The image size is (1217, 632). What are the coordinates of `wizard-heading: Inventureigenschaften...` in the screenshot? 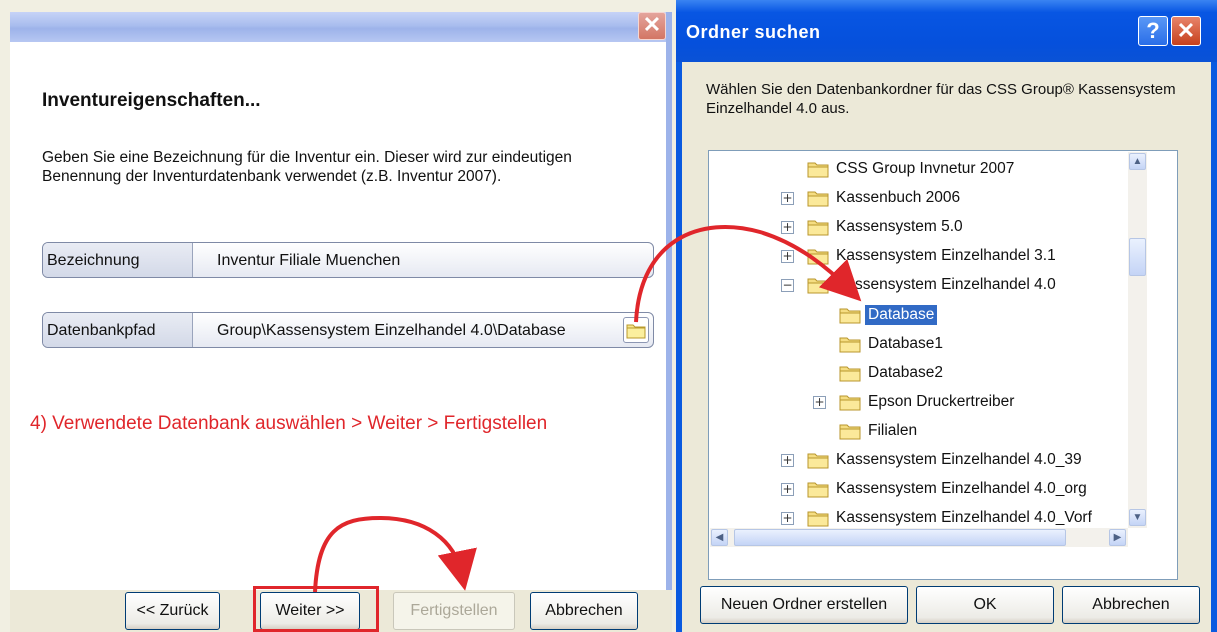 It's located at (151, 100).